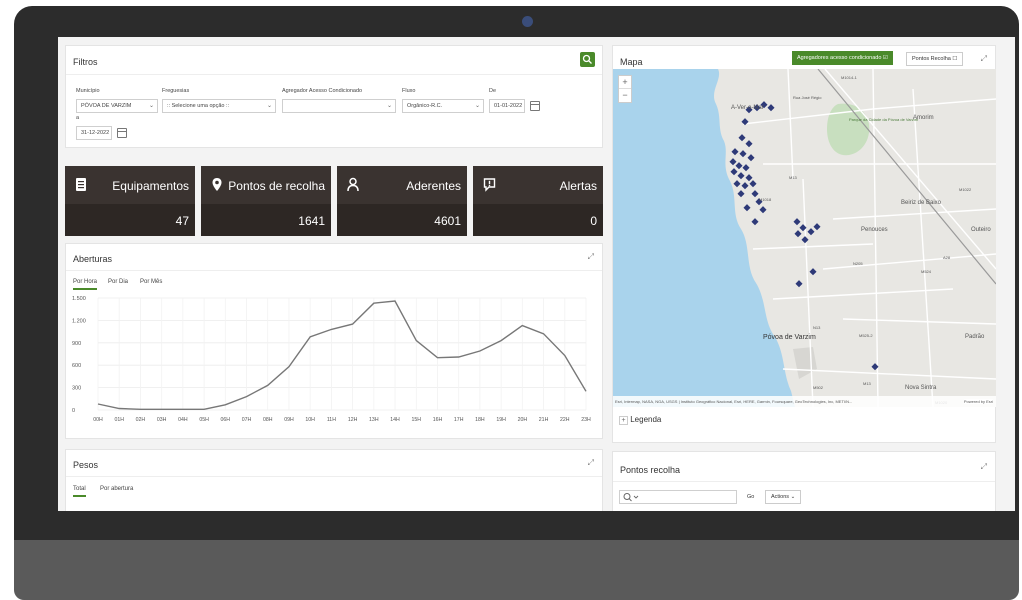  I want to click on kpi-header: Alertas, so click(538, 185).